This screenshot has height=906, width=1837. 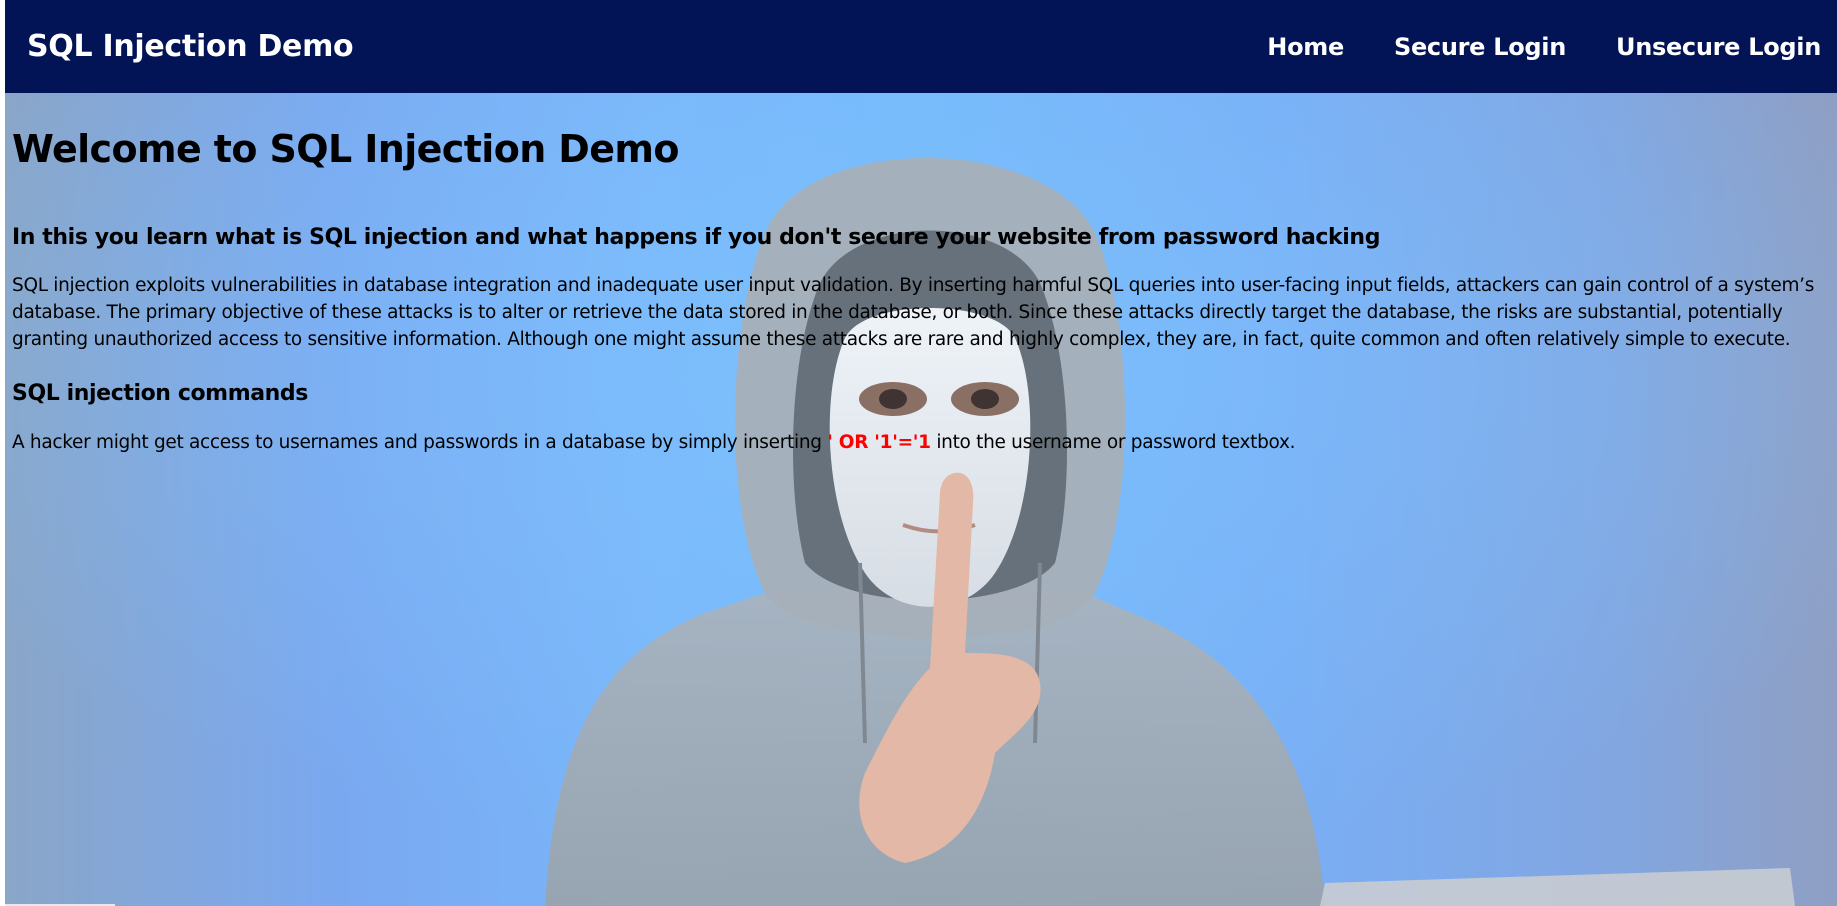 What do you see at coordinates (1113, 442) in the screenshot?
I see `commands-text-after: into the username or password textbox.` at bounding box center [1113, 442].